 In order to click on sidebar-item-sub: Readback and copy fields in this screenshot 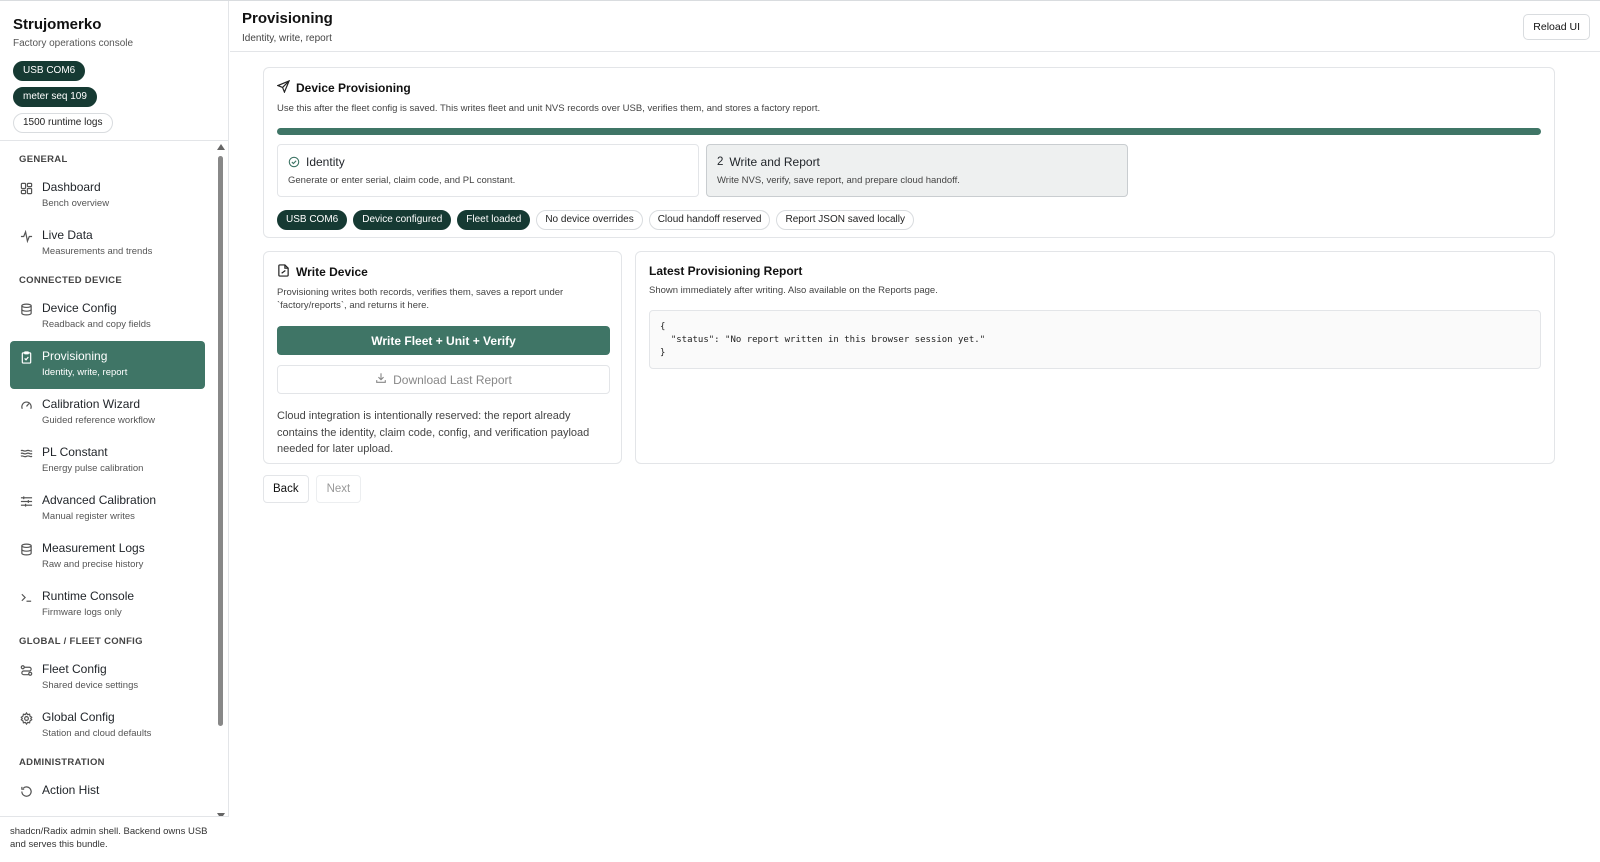, I will do `click(96, 324)`.